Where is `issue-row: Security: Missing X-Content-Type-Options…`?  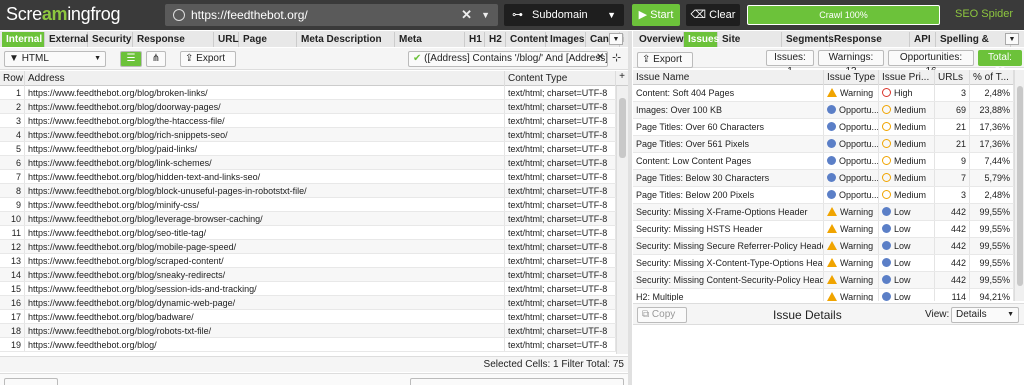 issue-row: Security: Missing X-Content-Type-Options… is located at coordinates (823, 263).